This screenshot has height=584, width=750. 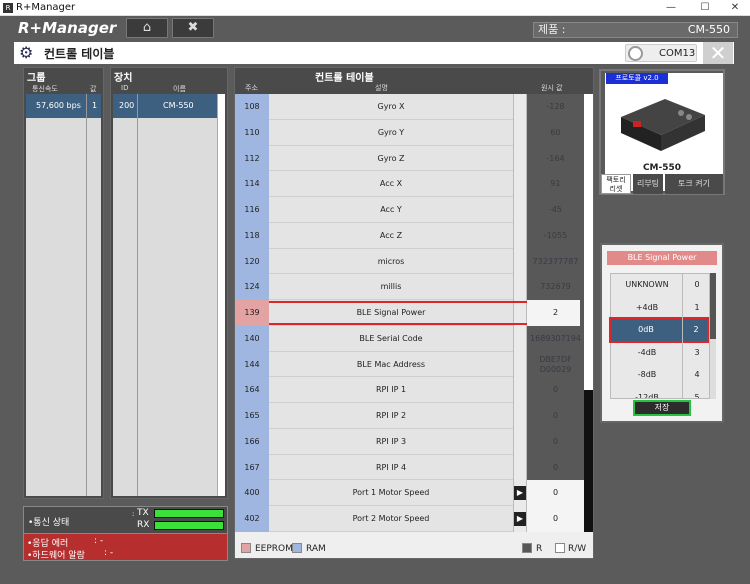 What do you see at coordinates (93, 89) in the screenshot?
I see `group-col-value: 값` at bounding box center [93, 89].